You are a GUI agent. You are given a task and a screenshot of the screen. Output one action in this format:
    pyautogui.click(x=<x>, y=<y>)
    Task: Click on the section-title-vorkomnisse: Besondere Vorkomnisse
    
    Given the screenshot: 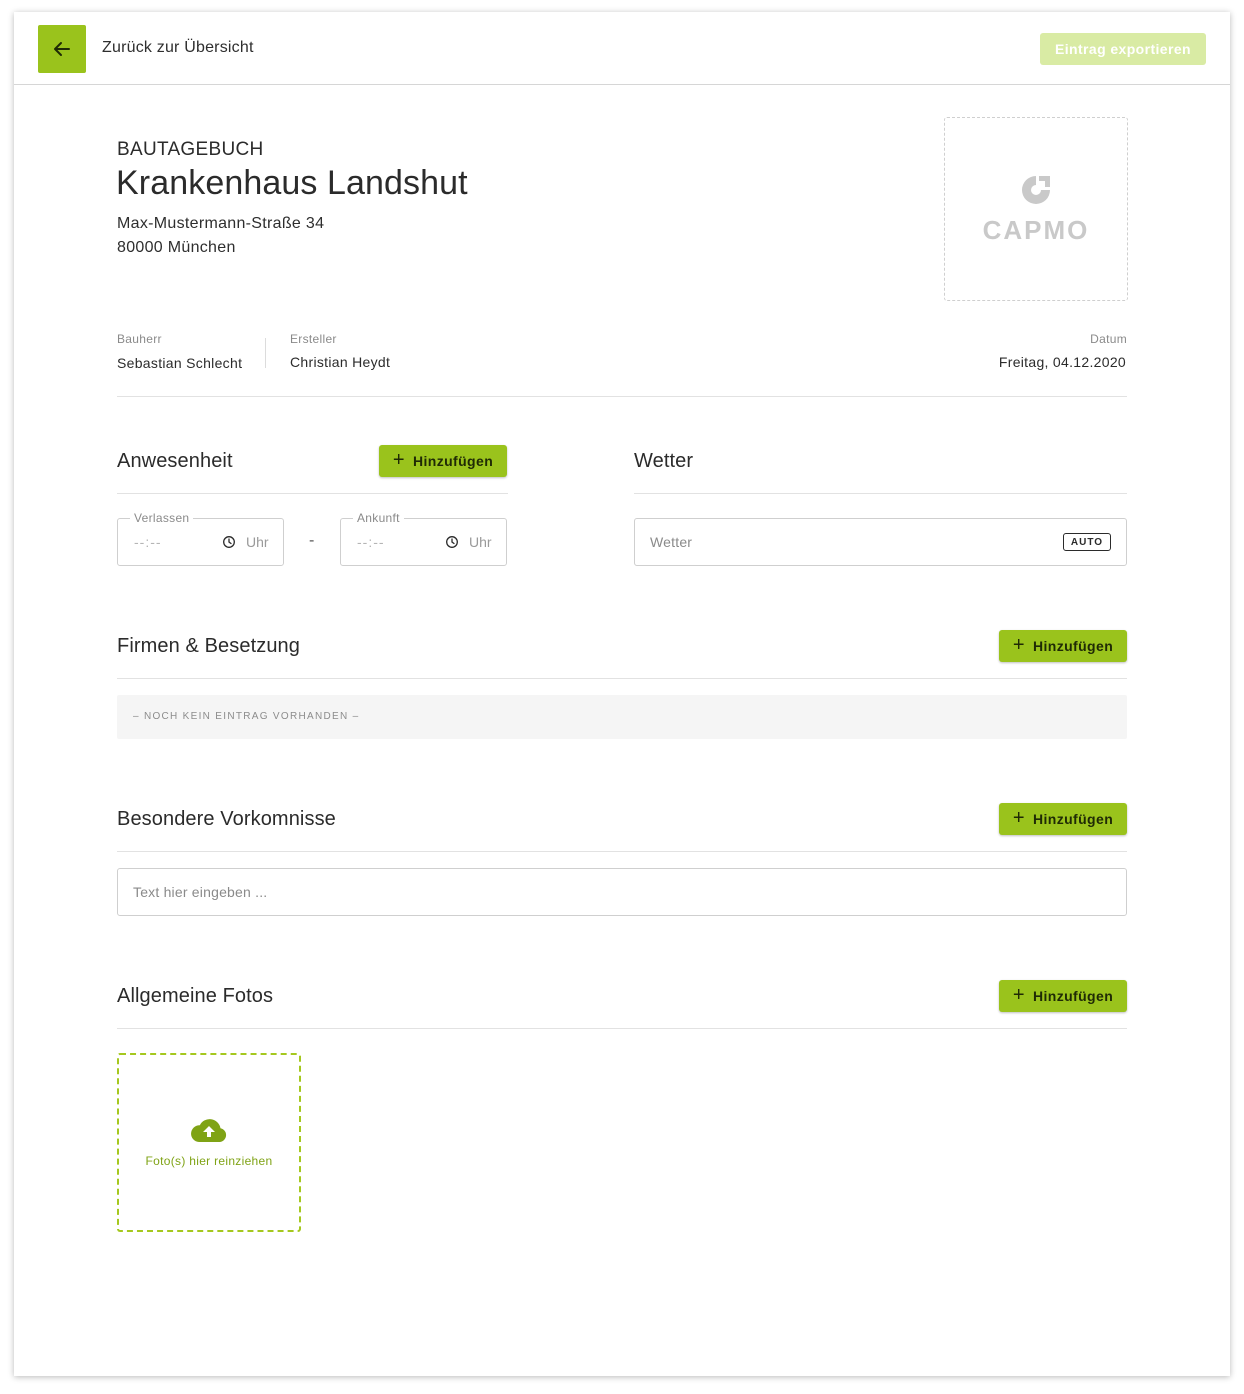 What is the action you would take?
    pyautogui.click(x=226, y=819)
    